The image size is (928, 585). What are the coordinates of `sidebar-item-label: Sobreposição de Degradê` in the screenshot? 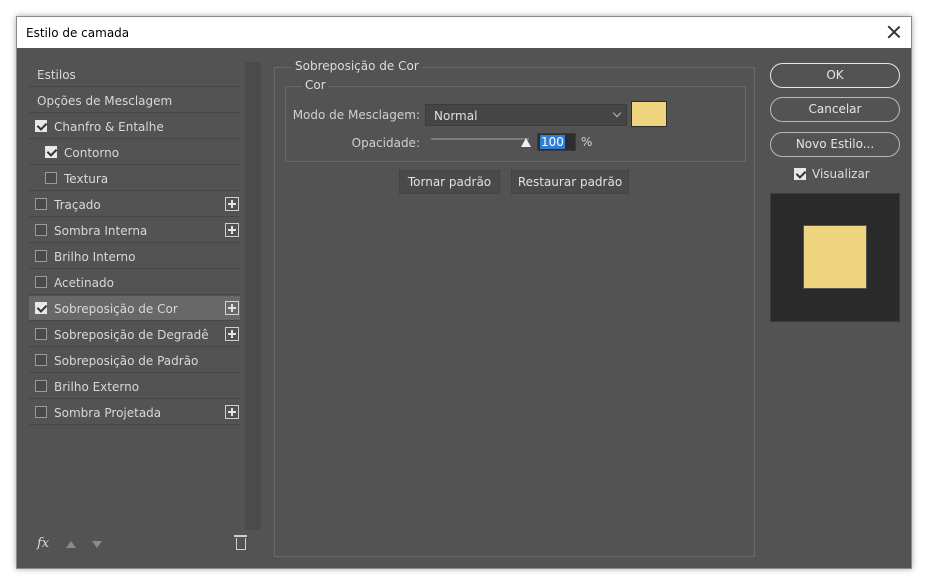 It's located at (131, 335).